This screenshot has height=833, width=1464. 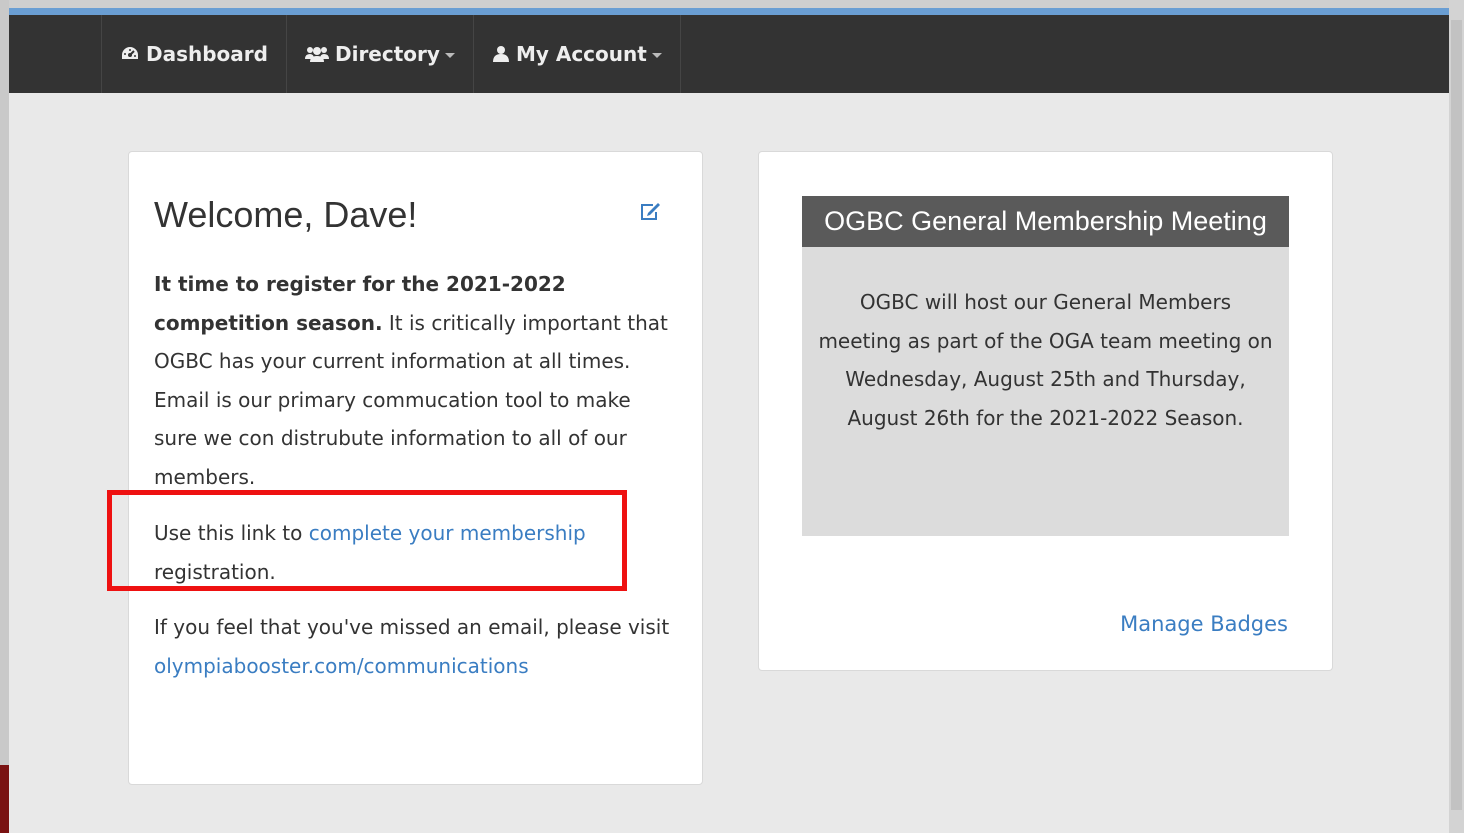 What do you see at coordinates (729, 54) in the screenshot?
I see `navbar: Dashboard Directory My Account` at bounding box center [729, 54].